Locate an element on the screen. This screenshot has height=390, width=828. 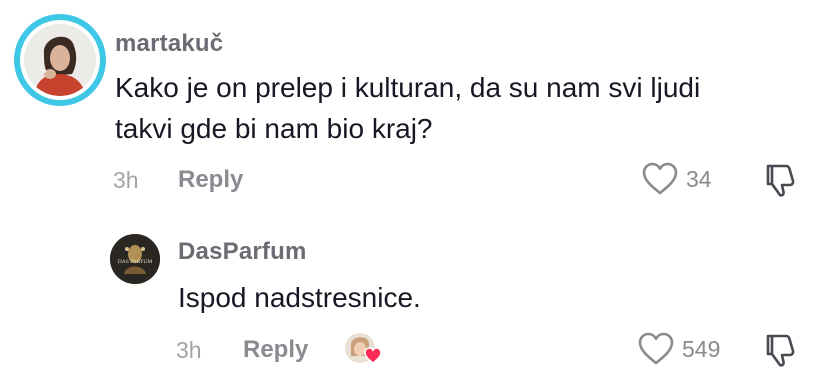
comment-username: martakuč is located at coordinates (169, 44).